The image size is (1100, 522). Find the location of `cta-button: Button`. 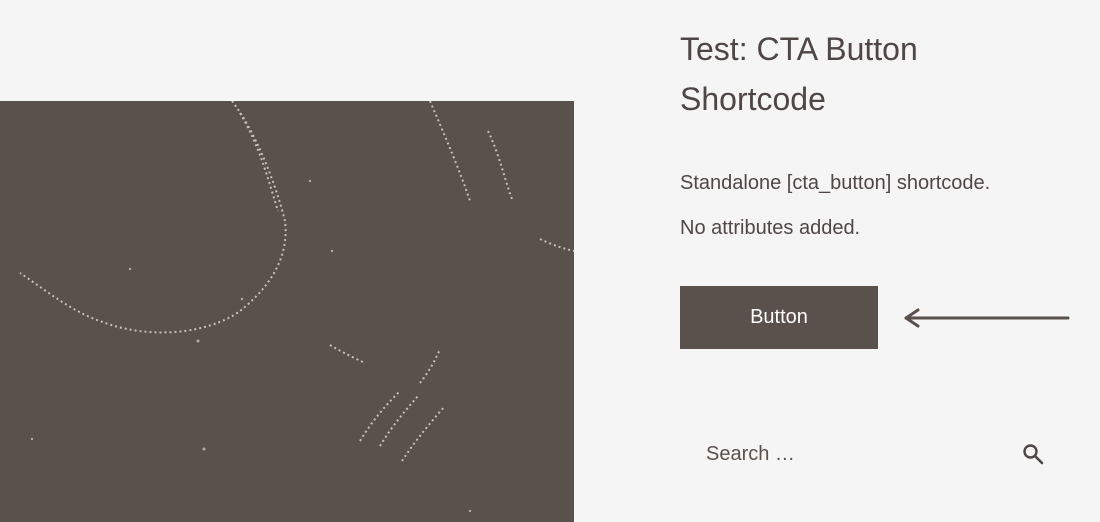

cta-button: Button is located at coordinates (779, 317).